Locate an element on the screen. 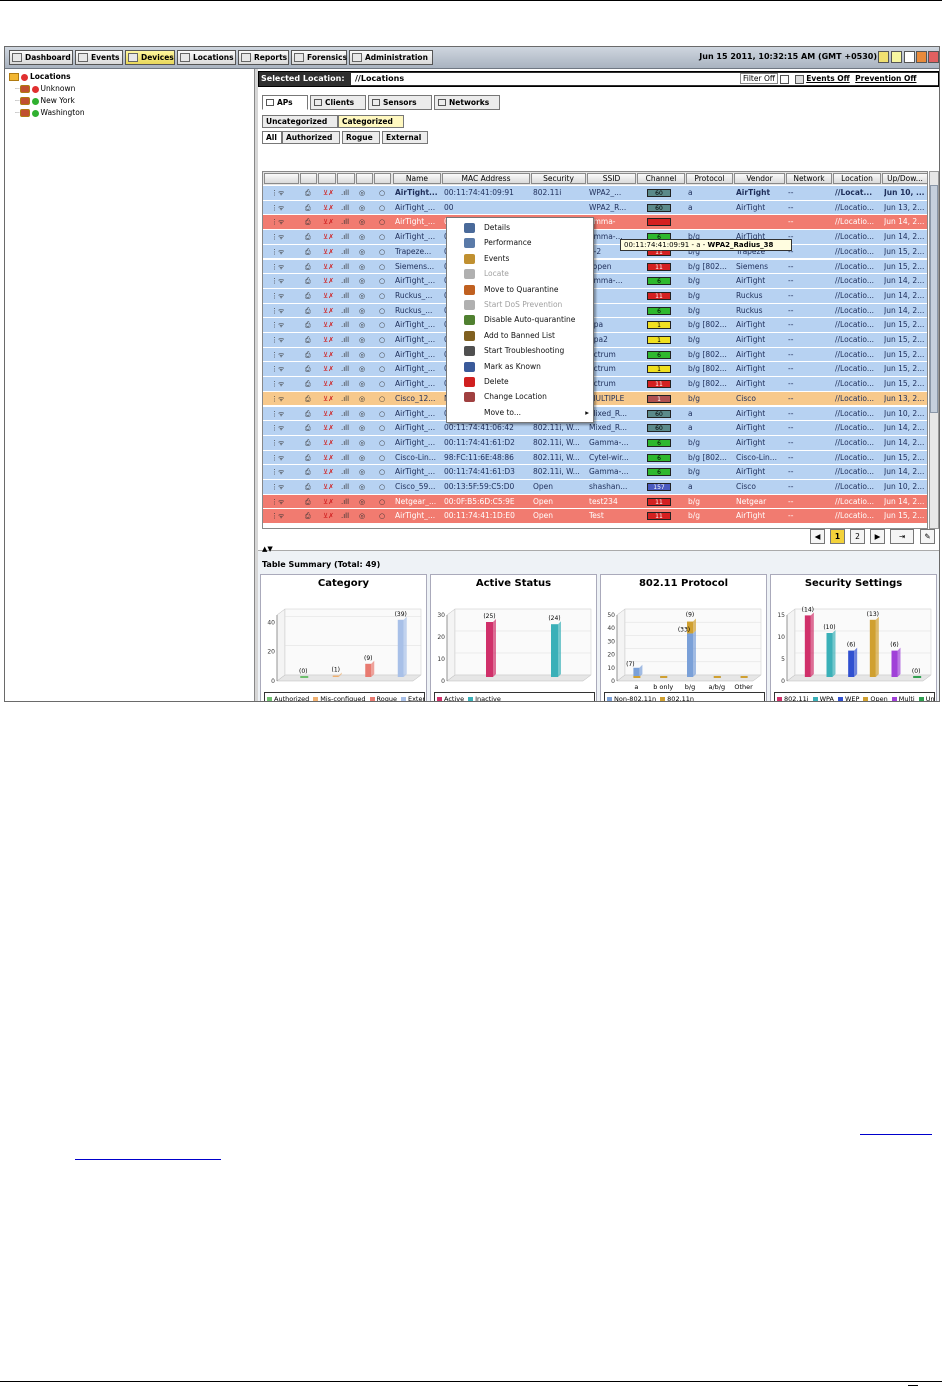  subtab-uncategorized: Uncategorized is located at coordinates (300, 121).